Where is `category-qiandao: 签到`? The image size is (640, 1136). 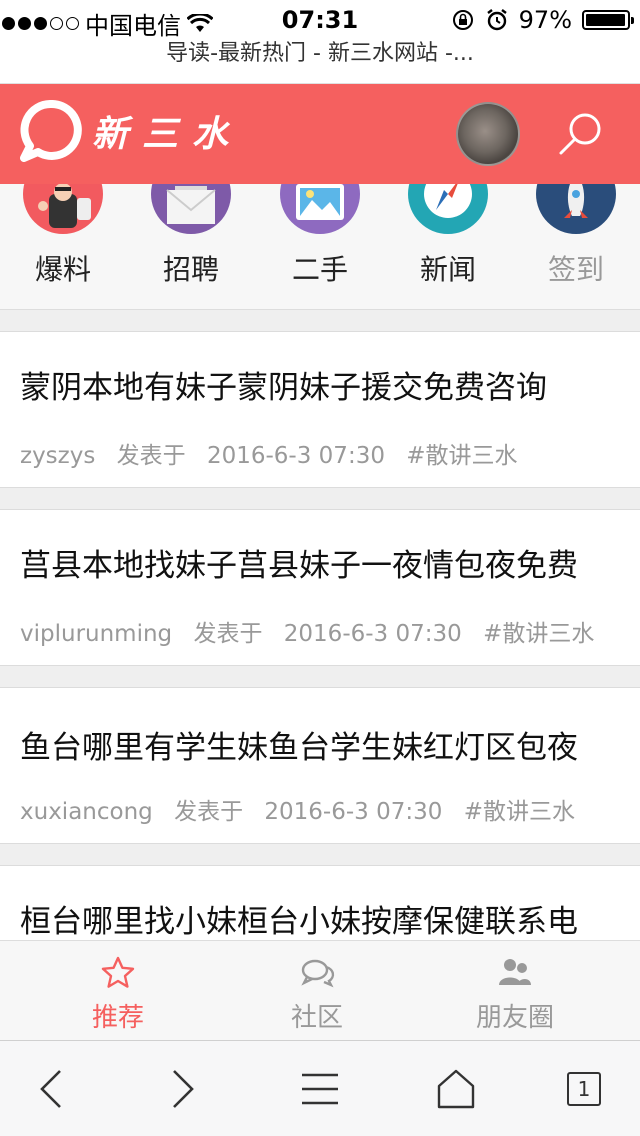 category-qiandao: 签到 is located at coordinates (576, 236).